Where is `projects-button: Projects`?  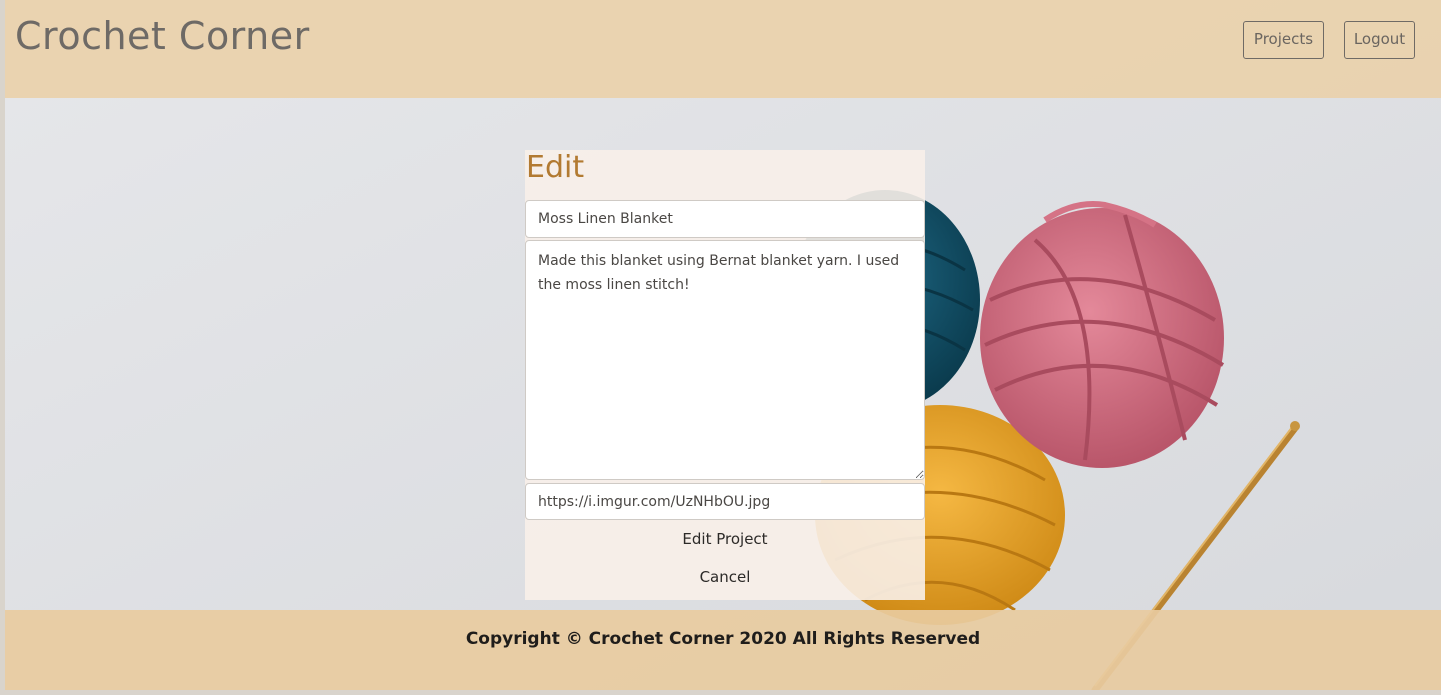
projects-button: Projects is located at coordinates (1283, 40).